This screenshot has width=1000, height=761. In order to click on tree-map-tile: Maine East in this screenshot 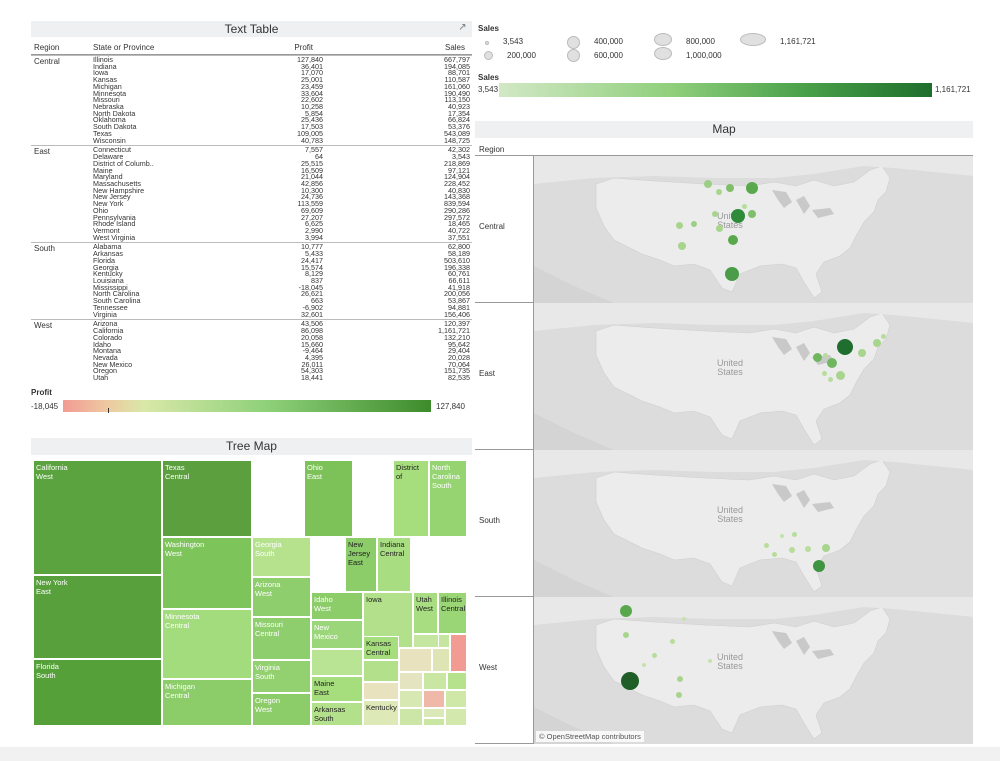, I will do `click(337, 689)`.